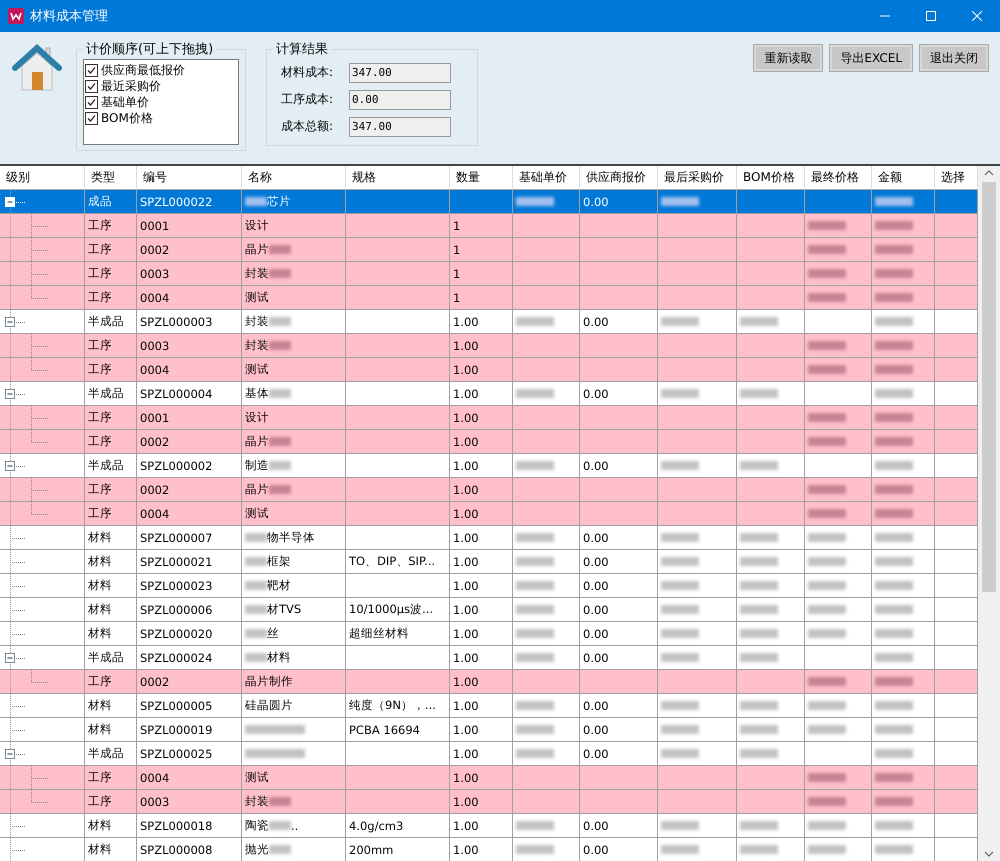  Describe the element at coordinates (400, 100) in the screenshot. I see `result-field: 0.00` at that location.